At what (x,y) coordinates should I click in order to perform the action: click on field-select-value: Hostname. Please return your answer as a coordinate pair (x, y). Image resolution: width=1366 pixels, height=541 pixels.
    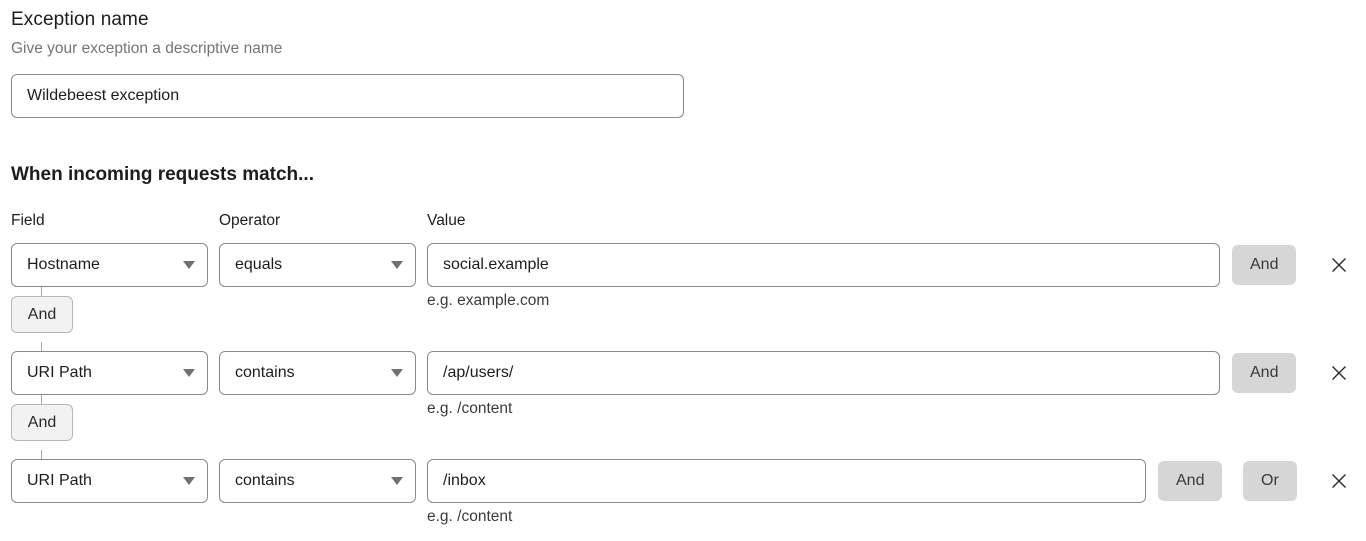
    Looking at the image, I should click on (63, 264).